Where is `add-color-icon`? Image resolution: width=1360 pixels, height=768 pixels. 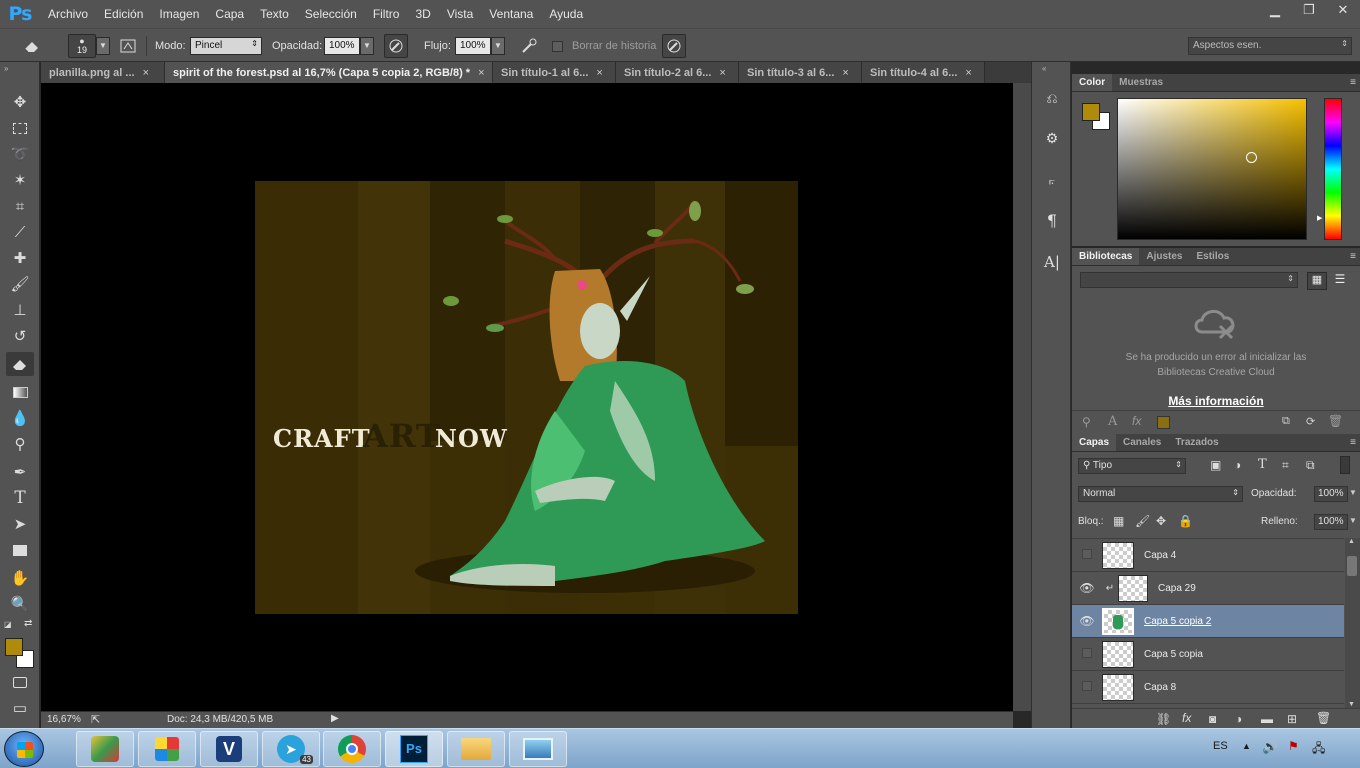
add-color-icon is located at coordinates (1163, 422).